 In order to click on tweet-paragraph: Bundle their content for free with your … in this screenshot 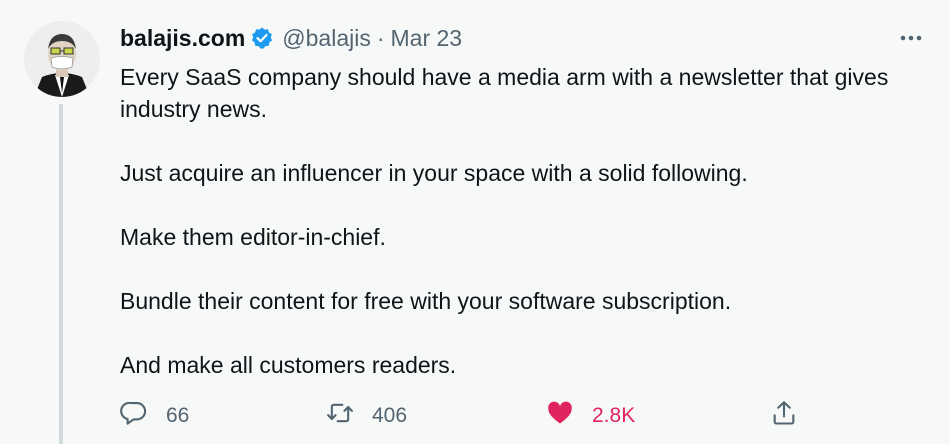, I will do `click(426, 301)`.